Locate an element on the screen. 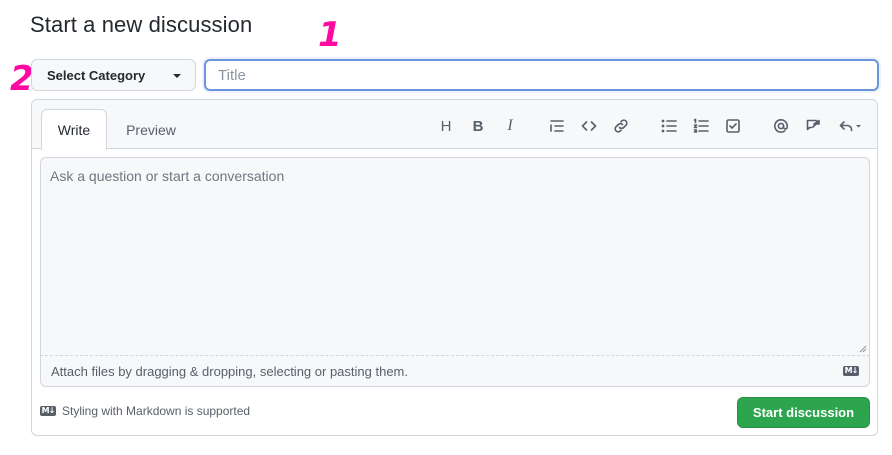 This screenshot has width=892, height=455. task-list-icon is located at coordinates (733, 126).